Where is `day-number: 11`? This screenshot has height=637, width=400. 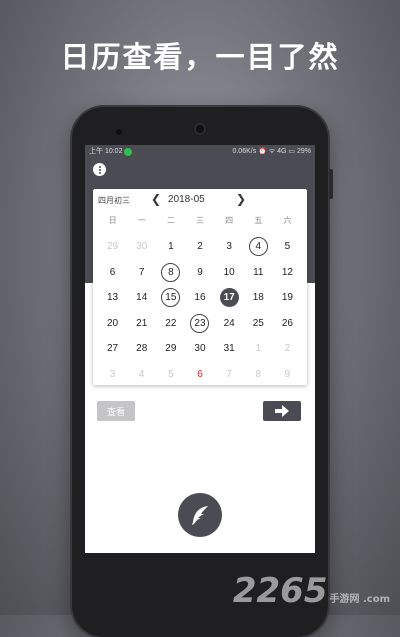
day-number: 11 is located at coordinates (258, 272).